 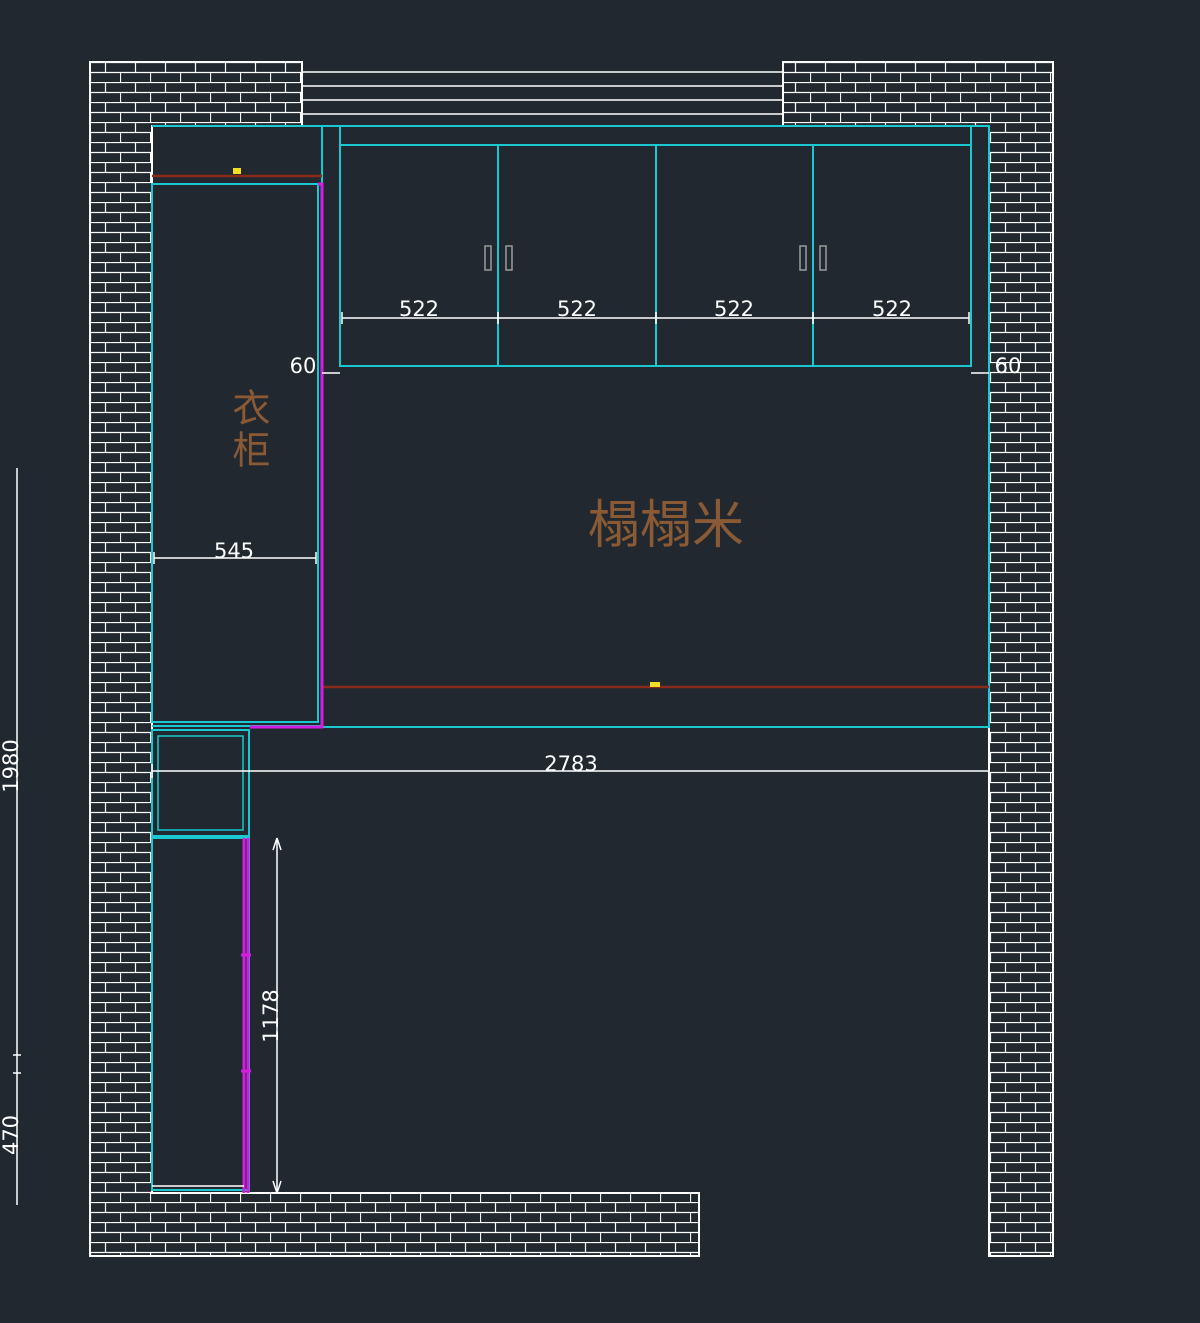 What do you see at coordinates (200, 1014) in the screenshot?
I see `tall-cabinet` at bounding box center [200, 1014].